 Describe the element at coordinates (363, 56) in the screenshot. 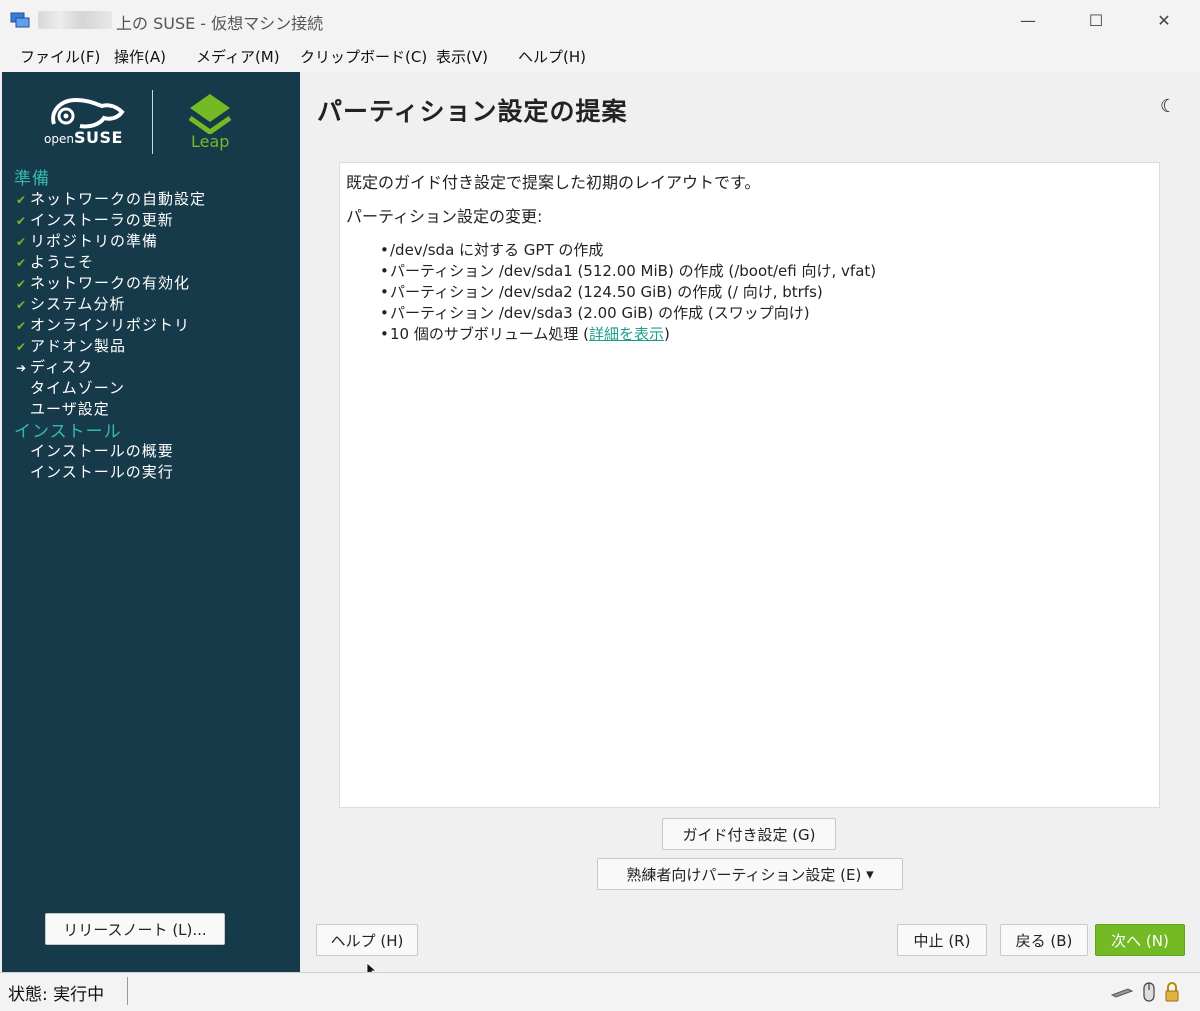

I see `menu-clipboard: クリップボード(C)` at that location.